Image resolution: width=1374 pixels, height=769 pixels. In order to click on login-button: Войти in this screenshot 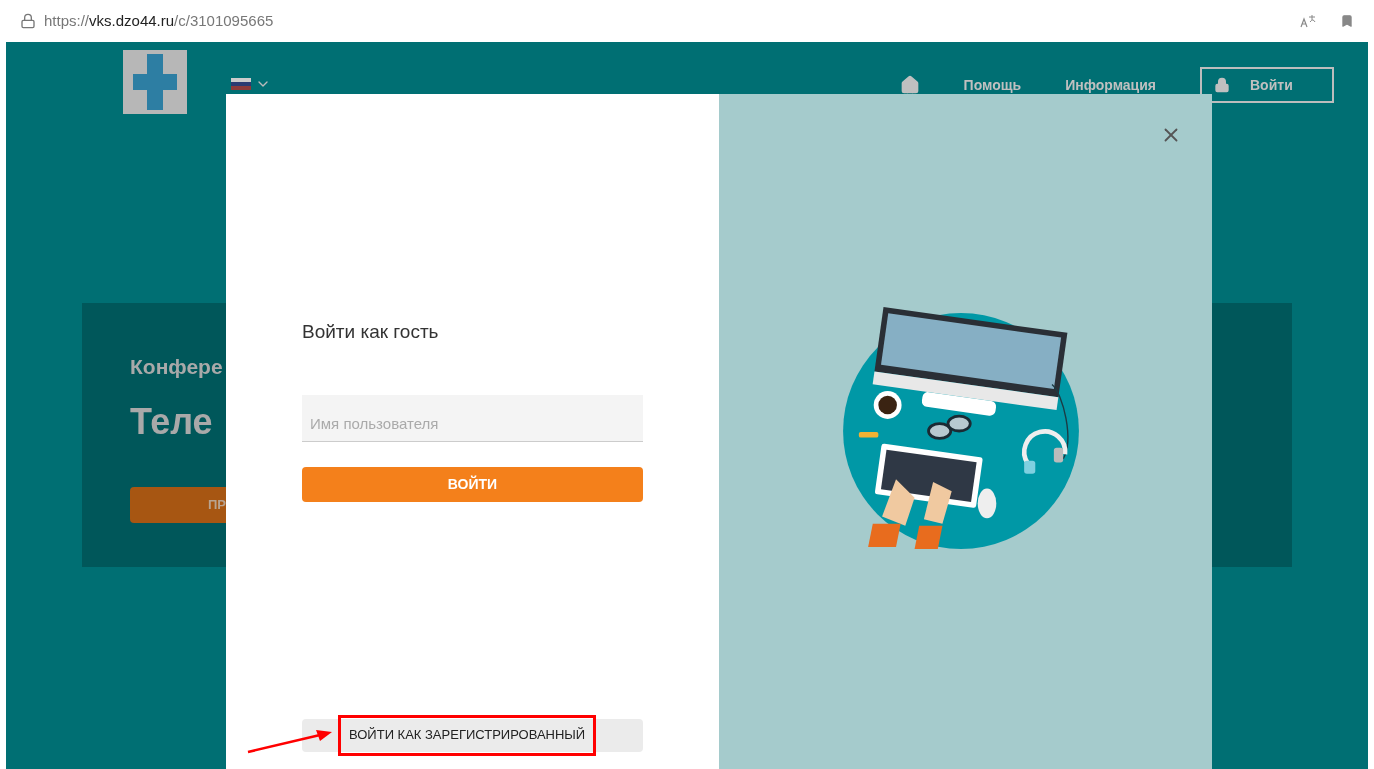, I will do `click(1267, 85)`.